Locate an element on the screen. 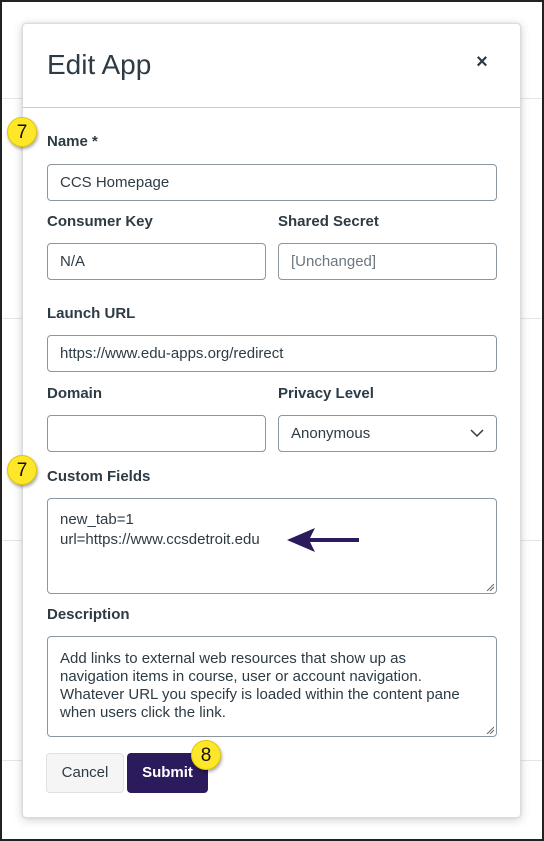 Image resolution: width=544 pixels, height=841 pixels. custom-field-line: new_tab=1 is located at coordinates (97, 519).